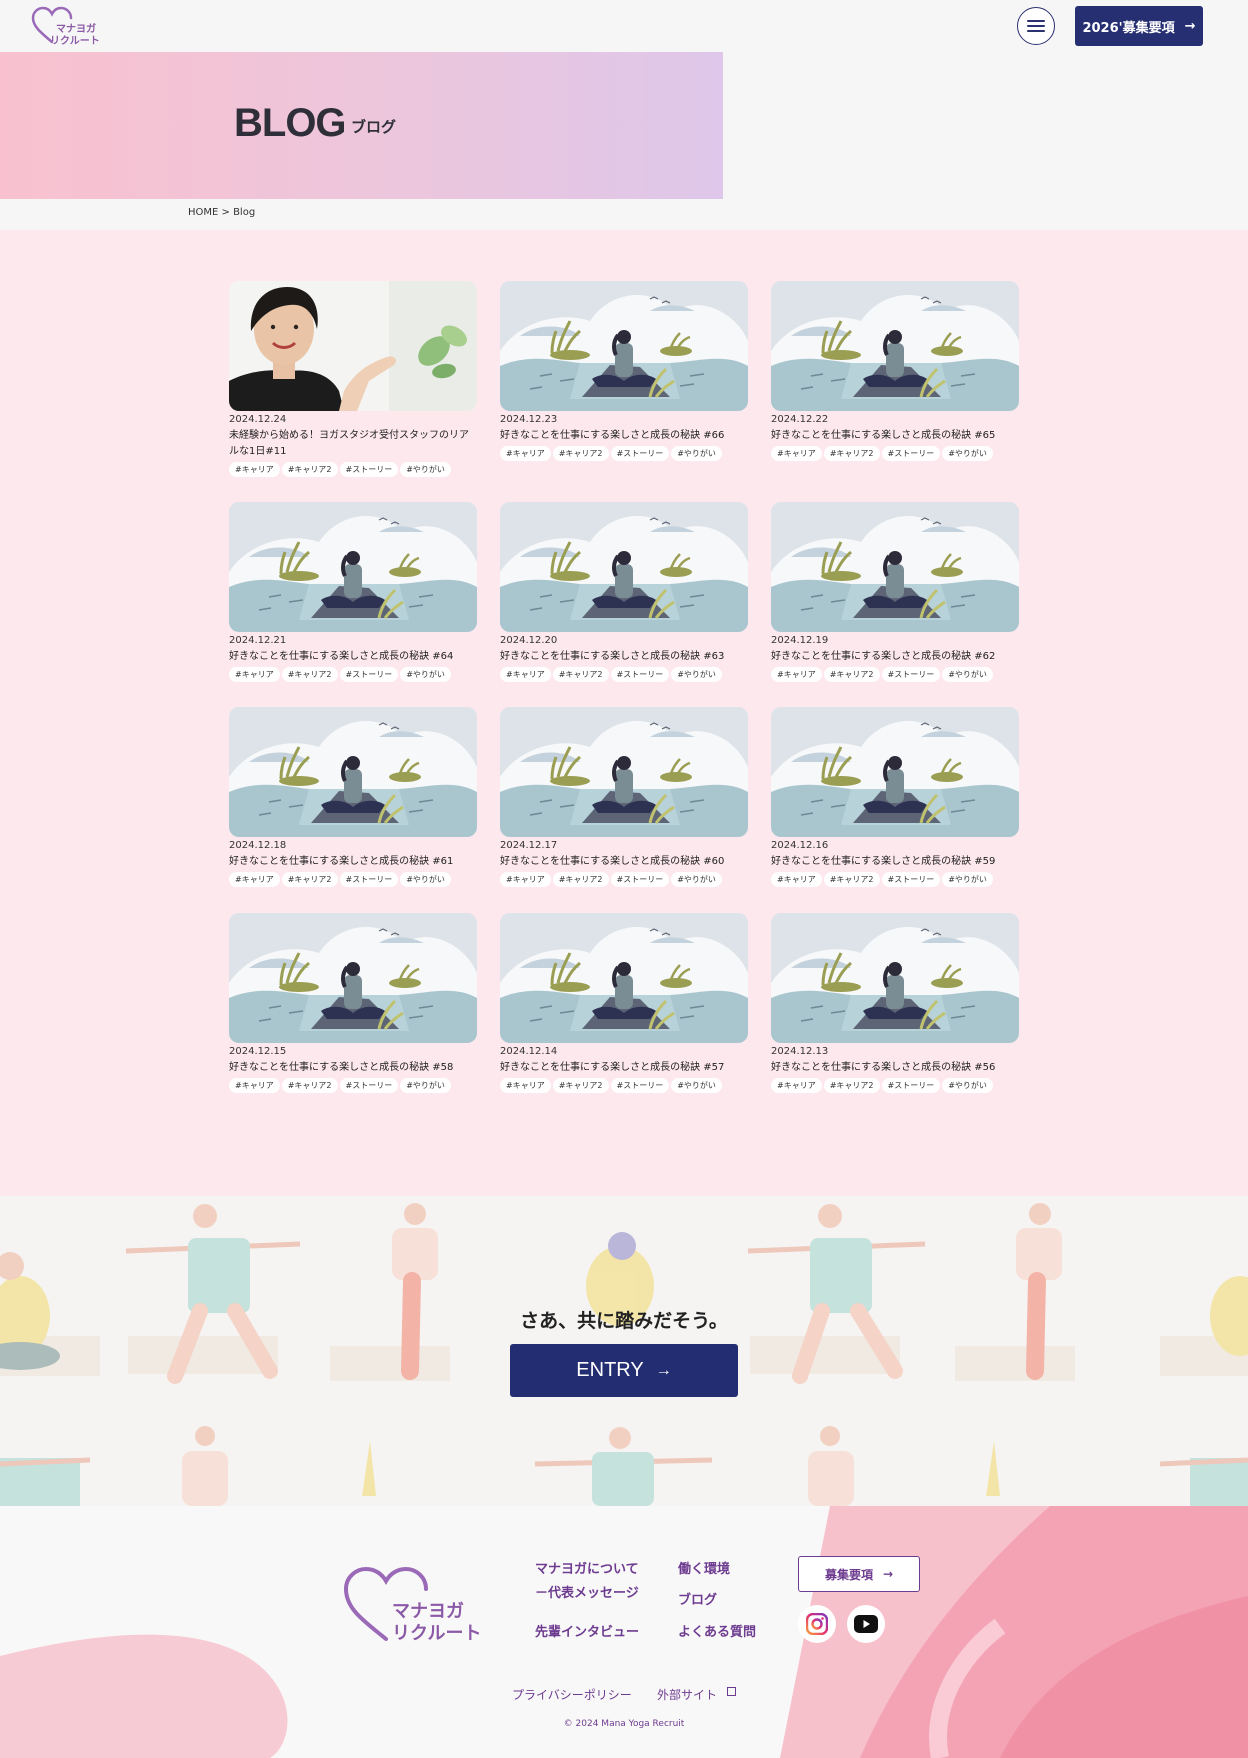 The image size is (1248, 1758). Describe the element at coordinates (895, 862) in the screenshot. I see `blog-card-title: 好きなことを仕事にする楽しさと成長の秘訣 #59` at that location.